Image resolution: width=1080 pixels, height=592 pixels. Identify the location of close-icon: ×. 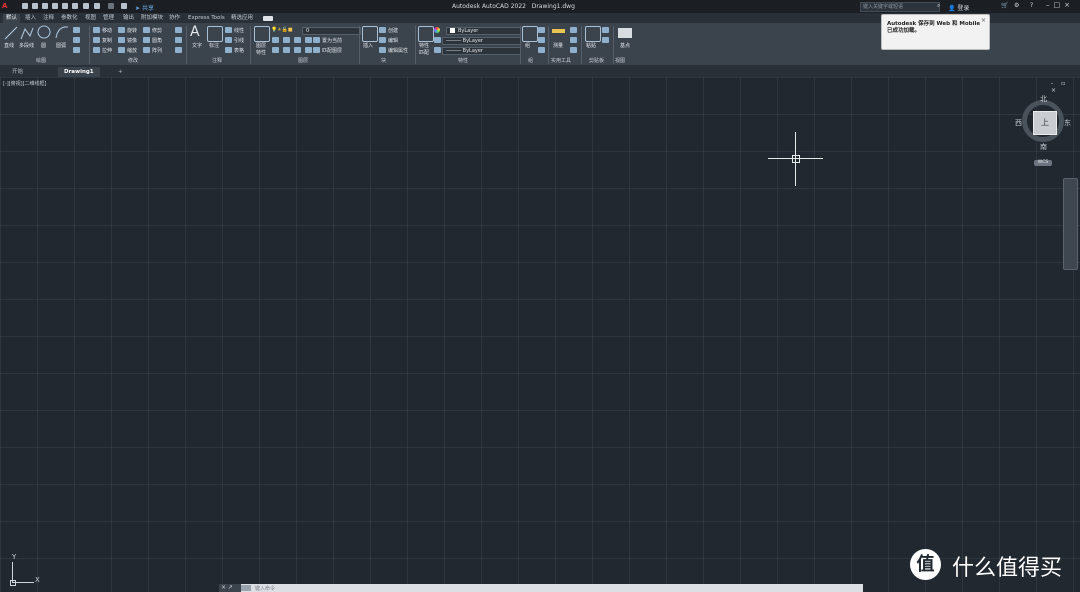
(983, 20).